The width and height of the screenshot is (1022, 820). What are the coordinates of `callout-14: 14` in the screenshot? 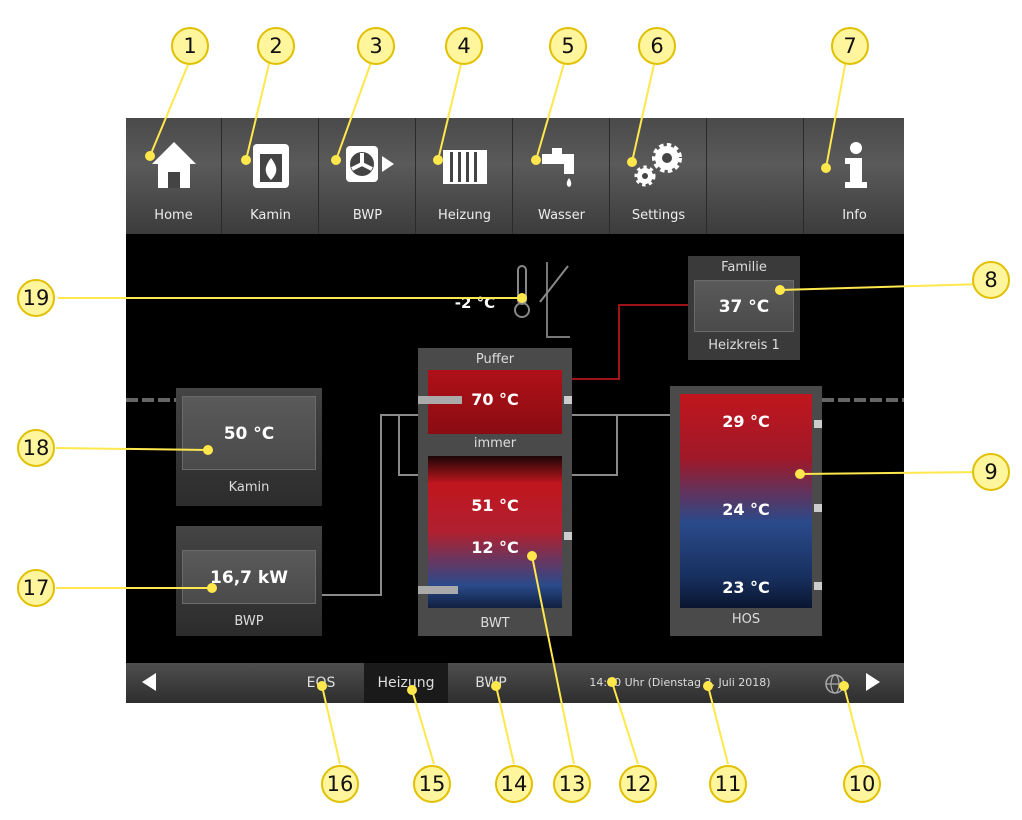 It's located at (514, 784).